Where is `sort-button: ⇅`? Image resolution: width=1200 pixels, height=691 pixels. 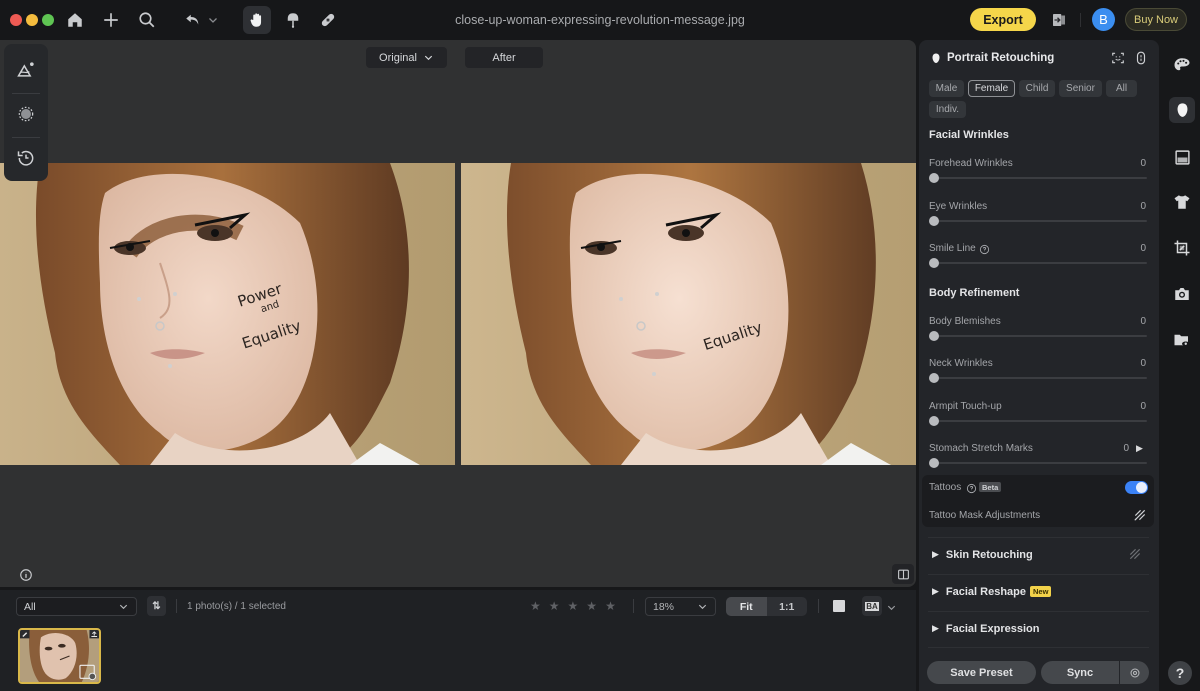 sort-button: ⇅ is located at coordinates (156, 606).